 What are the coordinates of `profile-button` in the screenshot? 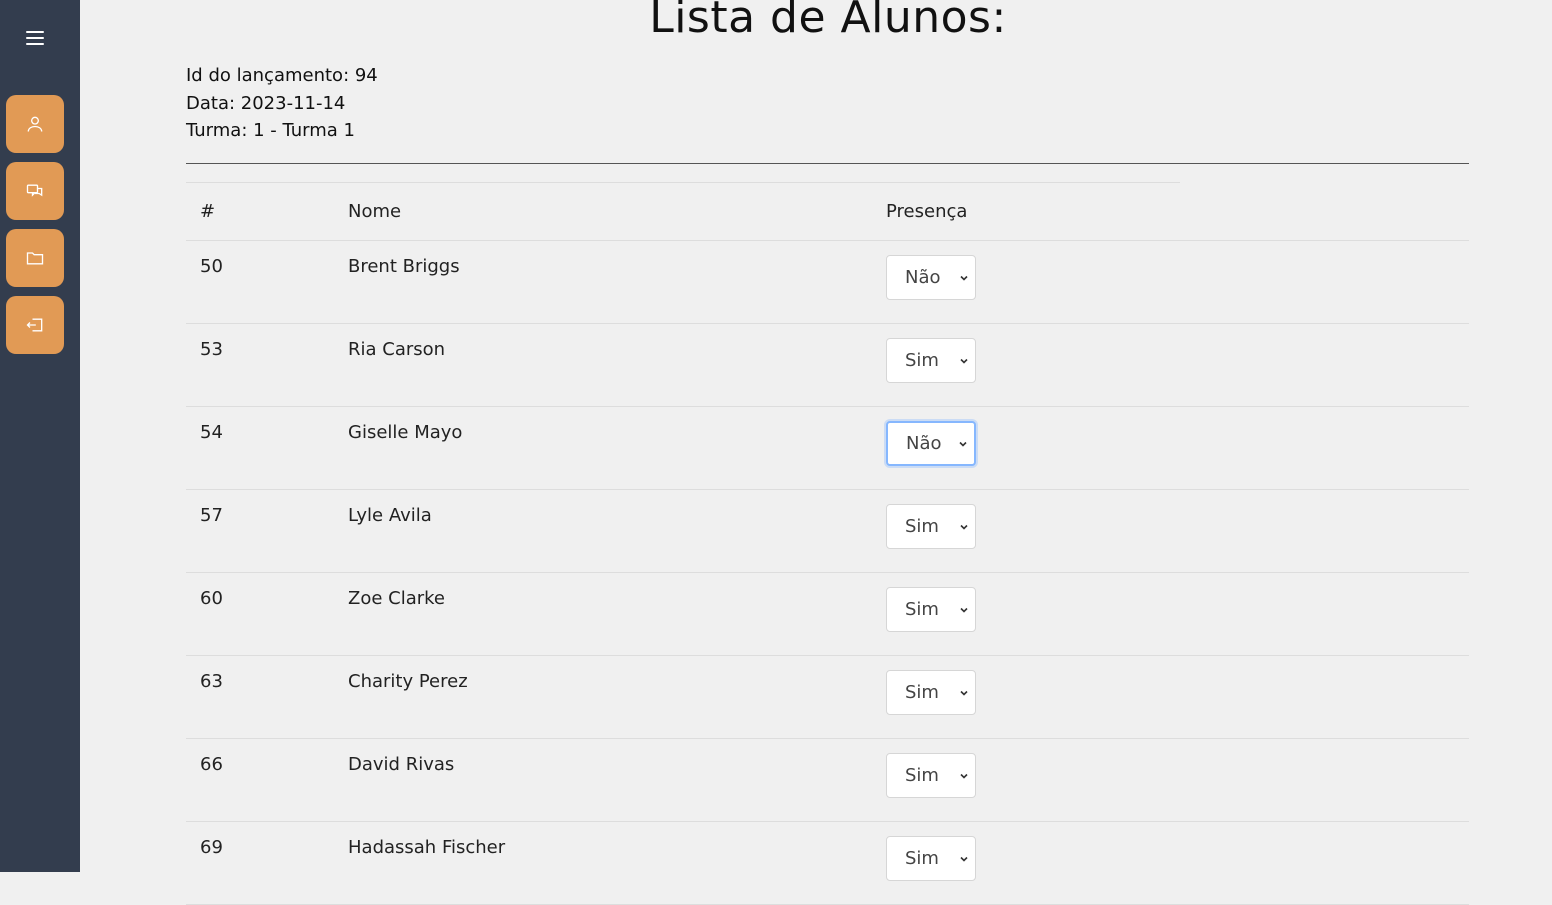 It's located at (35, 124).